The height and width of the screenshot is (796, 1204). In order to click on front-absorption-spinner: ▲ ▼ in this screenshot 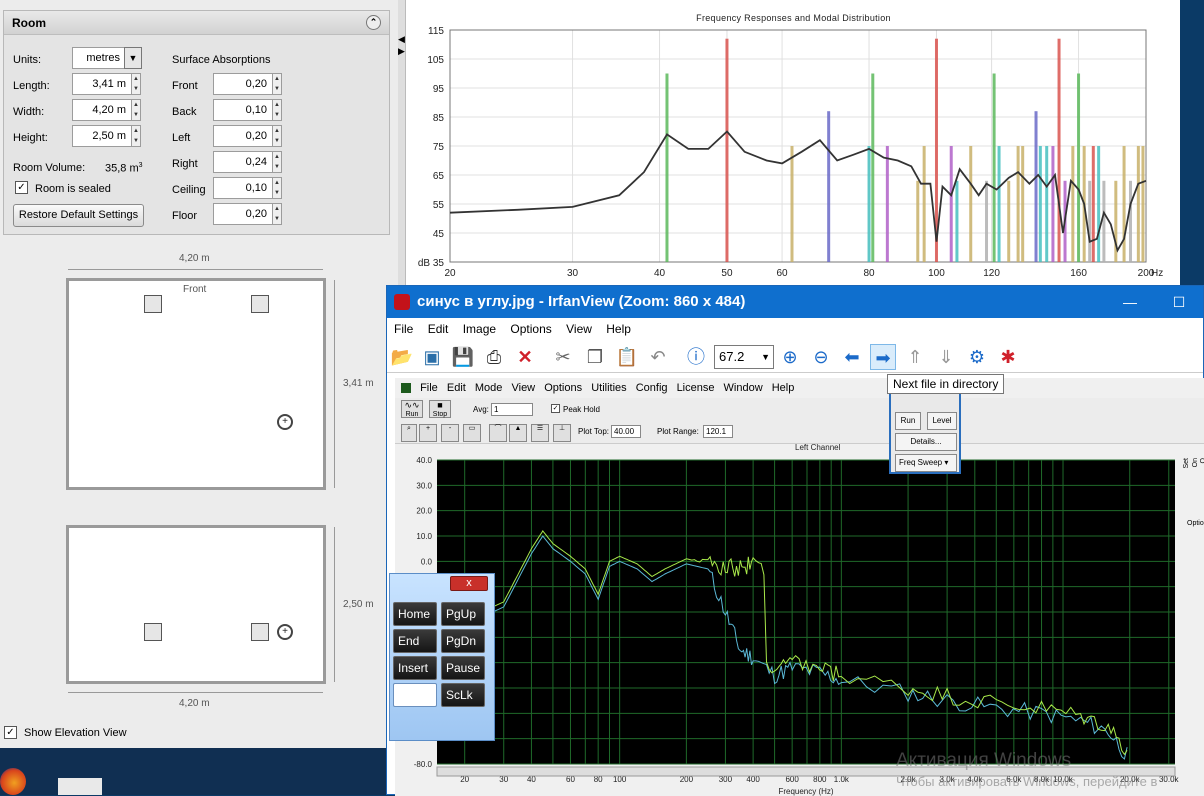, I will do `click(277, 84)`.